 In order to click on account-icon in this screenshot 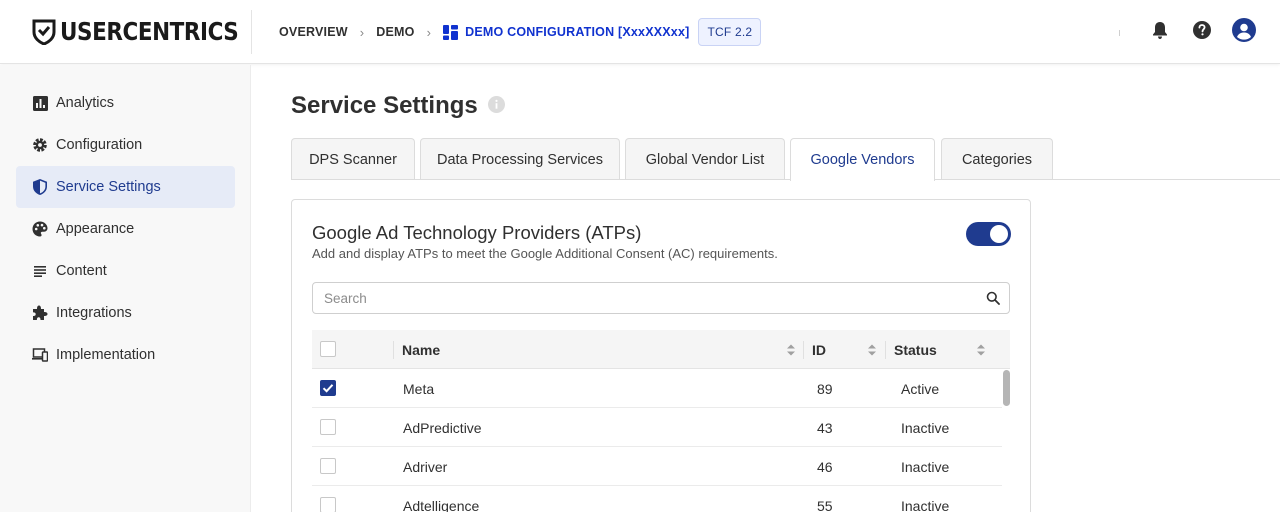, I will do `click(1244, 30)`.